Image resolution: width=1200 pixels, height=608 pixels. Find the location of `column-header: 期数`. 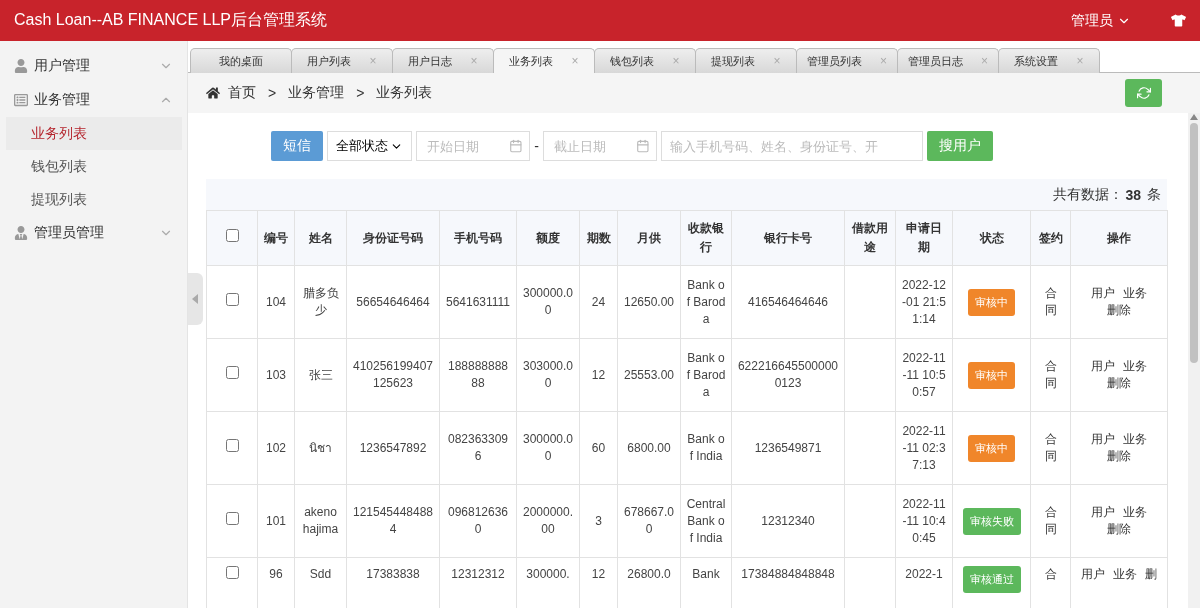

column-header: 期数 is located at coordinates (598, 238).